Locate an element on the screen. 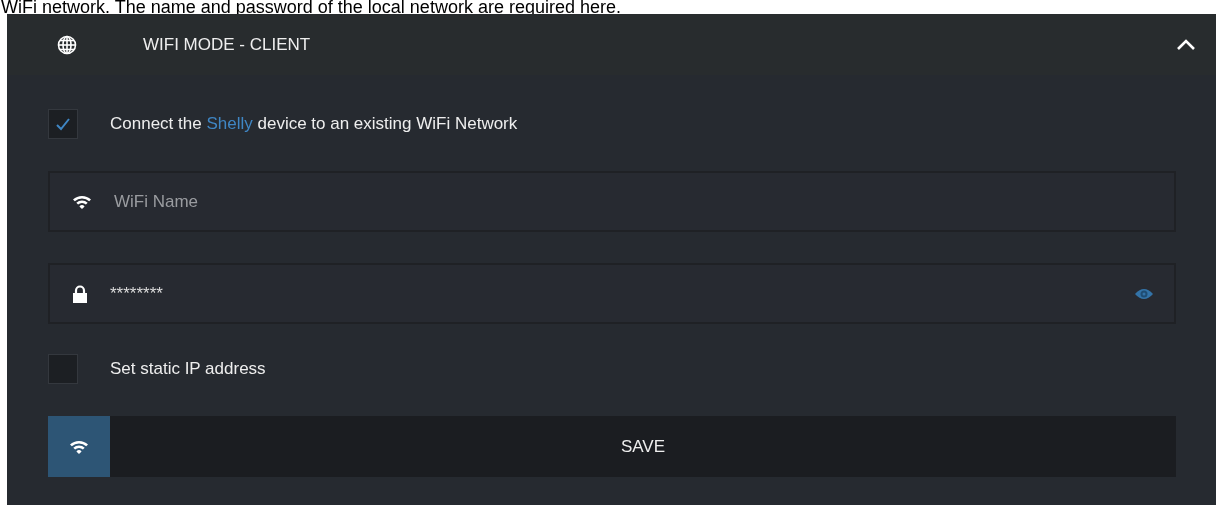  chevron-up-icon is located at coordinates (1186, 44).